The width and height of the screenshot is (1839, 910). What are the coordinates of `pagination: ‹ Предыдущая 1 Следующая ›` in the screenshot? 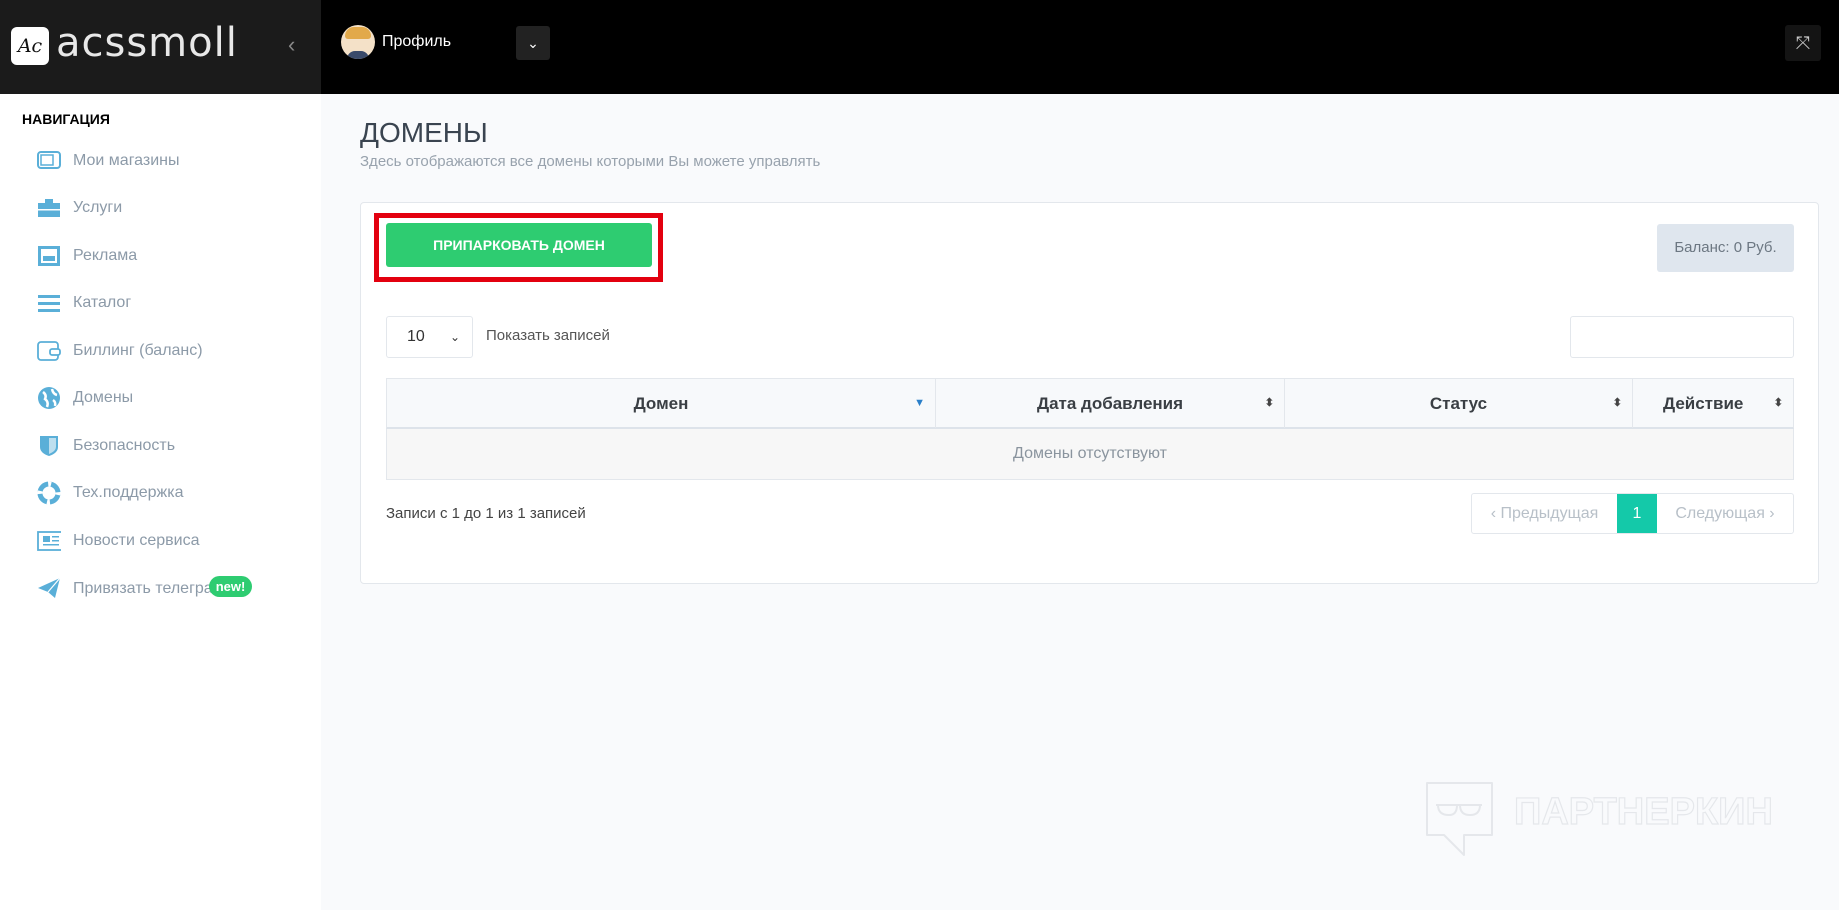 It's located at (1632, 513).